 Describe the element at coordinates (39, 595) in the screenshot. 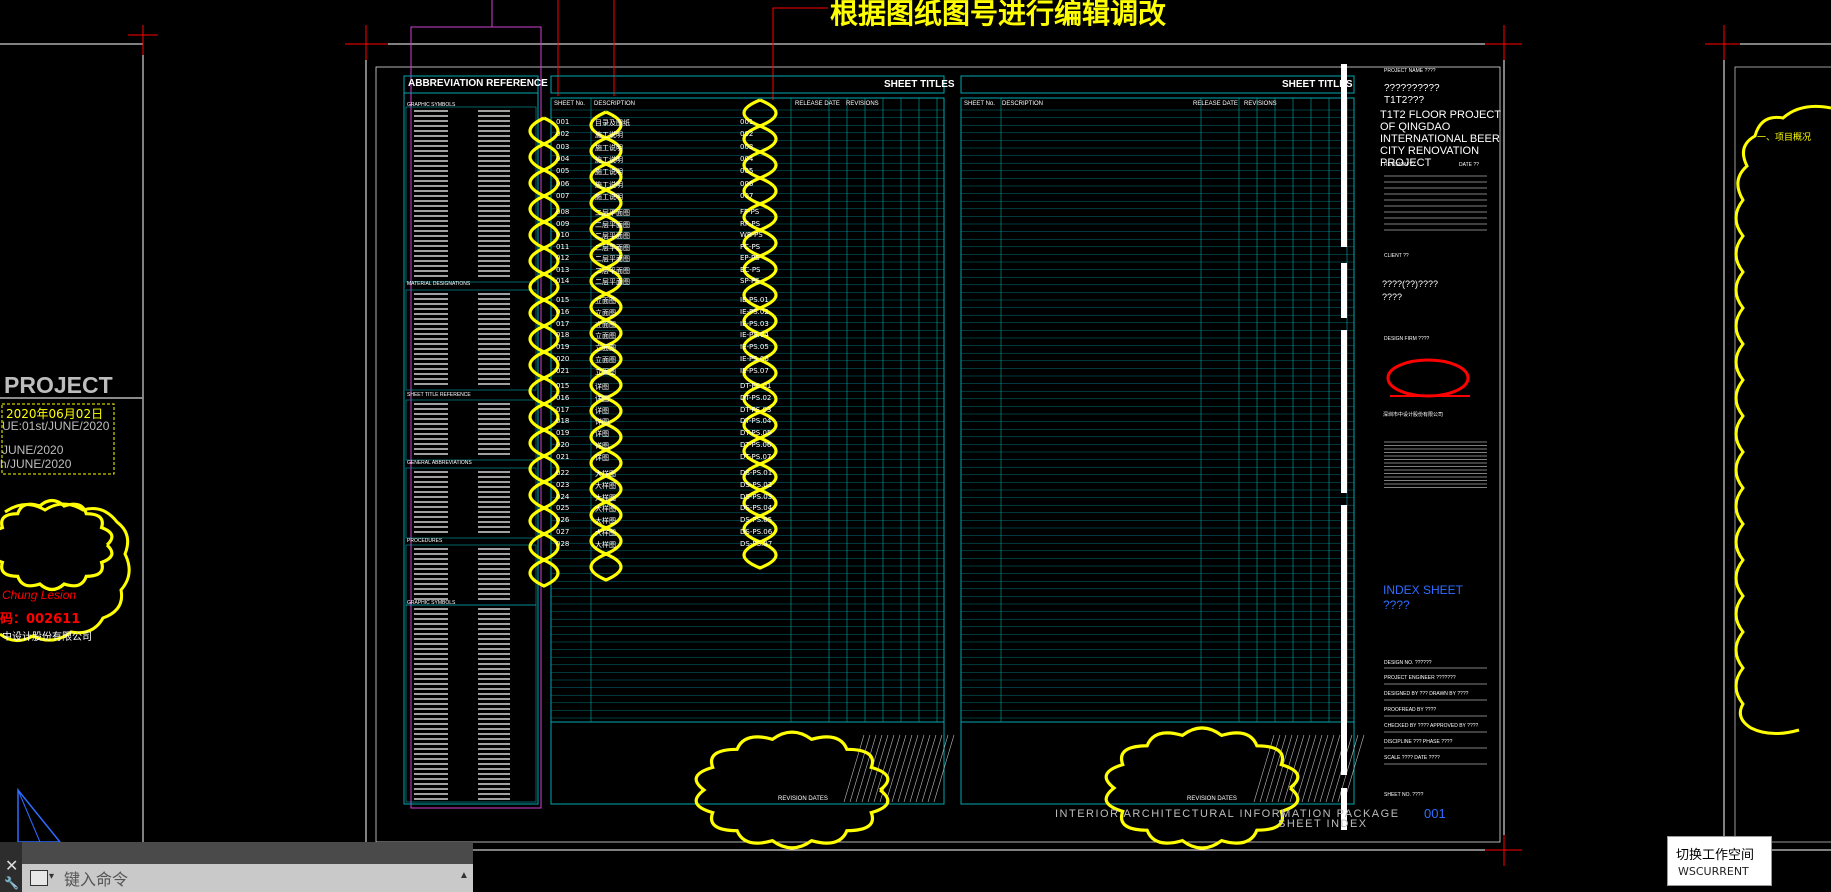

I see `left-stamp-sub: Chung Lesion` at that location.